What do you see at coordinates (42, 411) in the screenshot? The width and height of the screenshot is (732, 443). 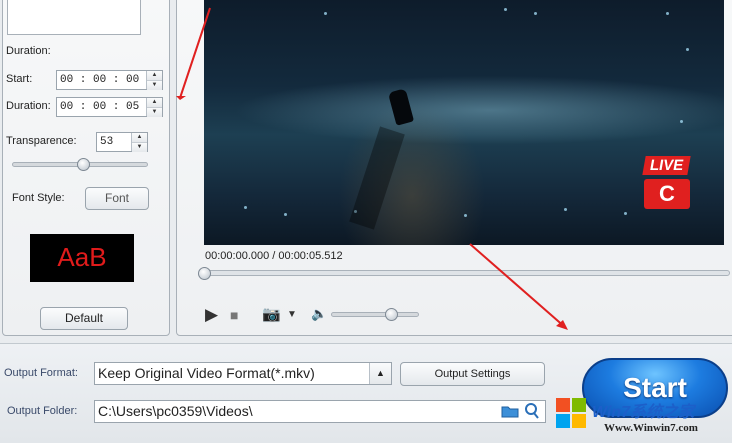 I see `output-folder-label: Output Folder:` at bounding box center [42, 411].